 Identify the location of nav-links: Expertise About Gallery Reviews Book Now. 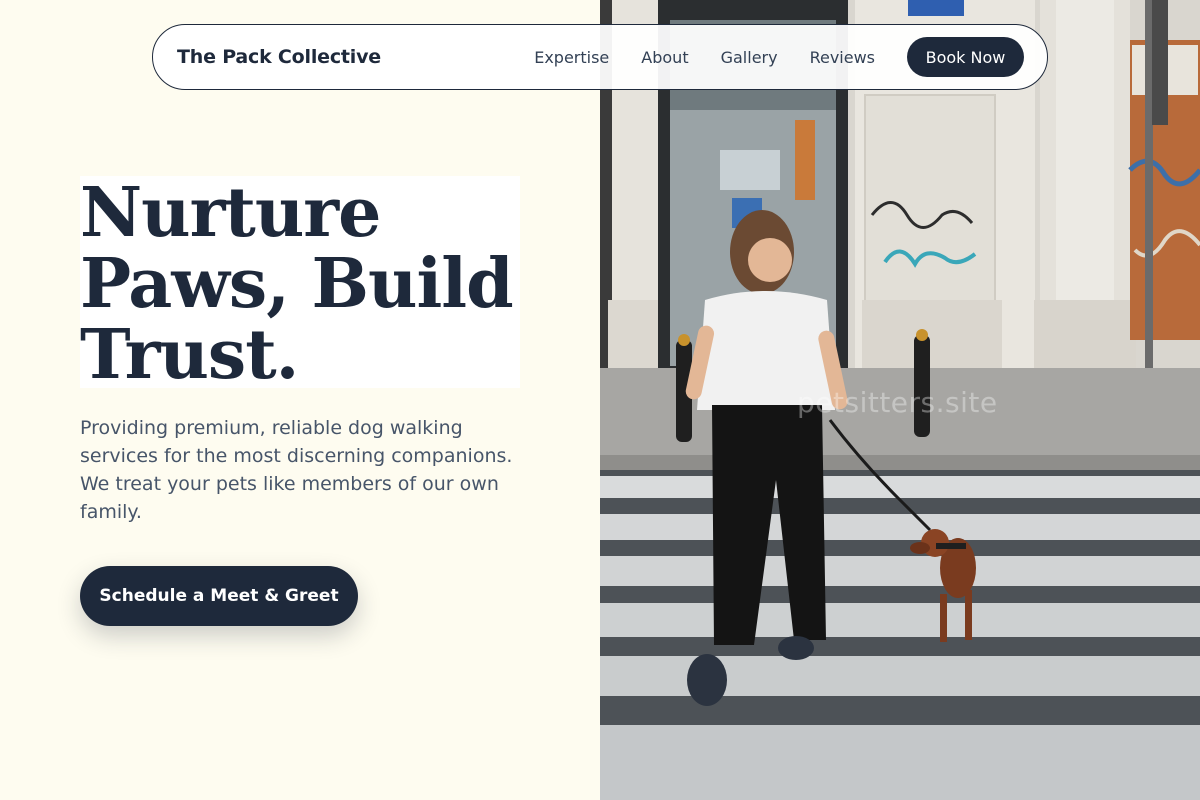
(779, 57).